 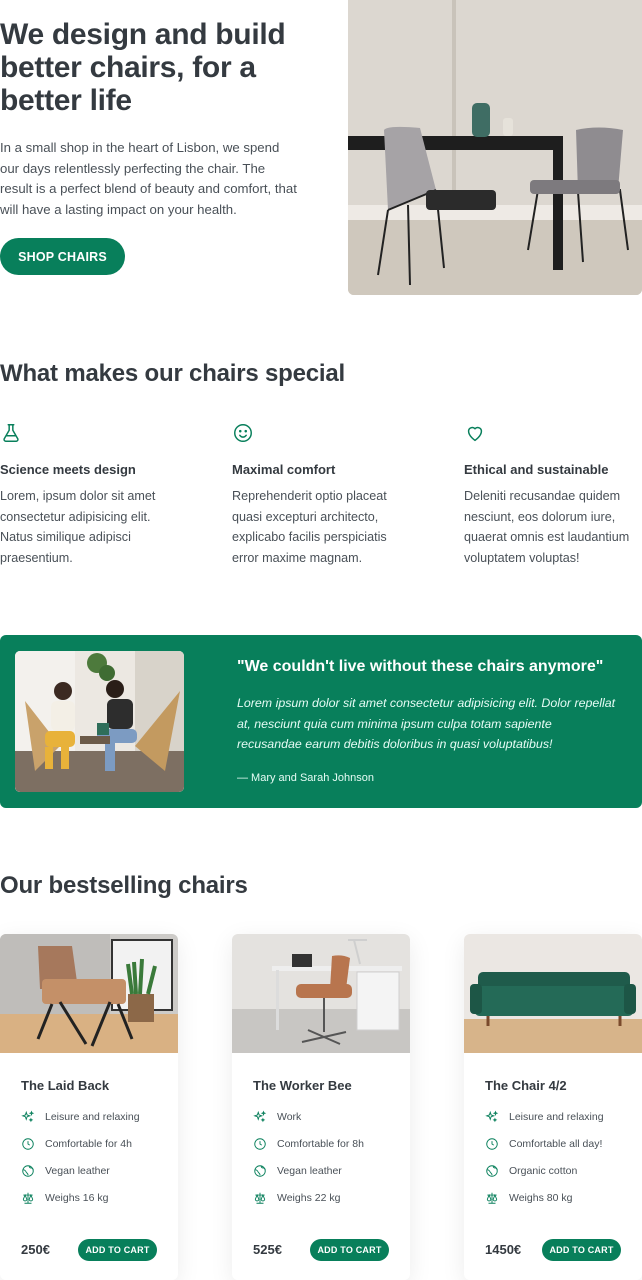 I want to click on product-price: 250€, so click(x=35, y=1249).